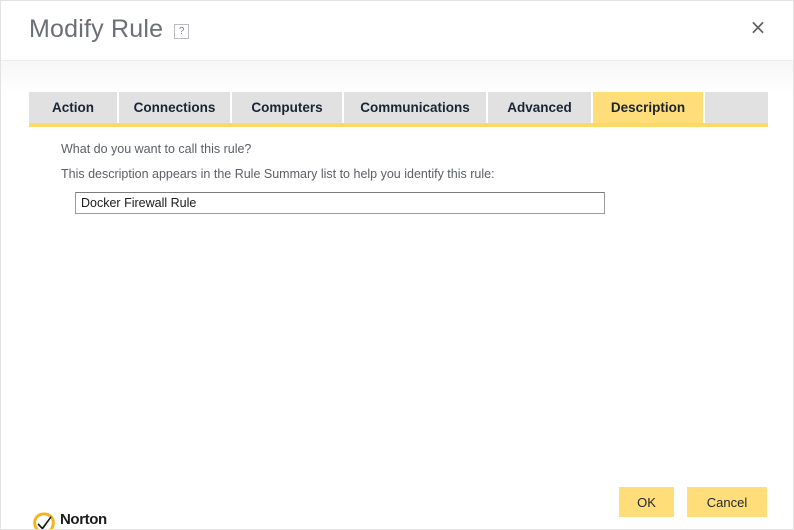 The width and height of the screenshot is (794, 530). Describe the element at coordinates (288, 107) in the screenshot. I see `tab-computers: Computers` at that location.